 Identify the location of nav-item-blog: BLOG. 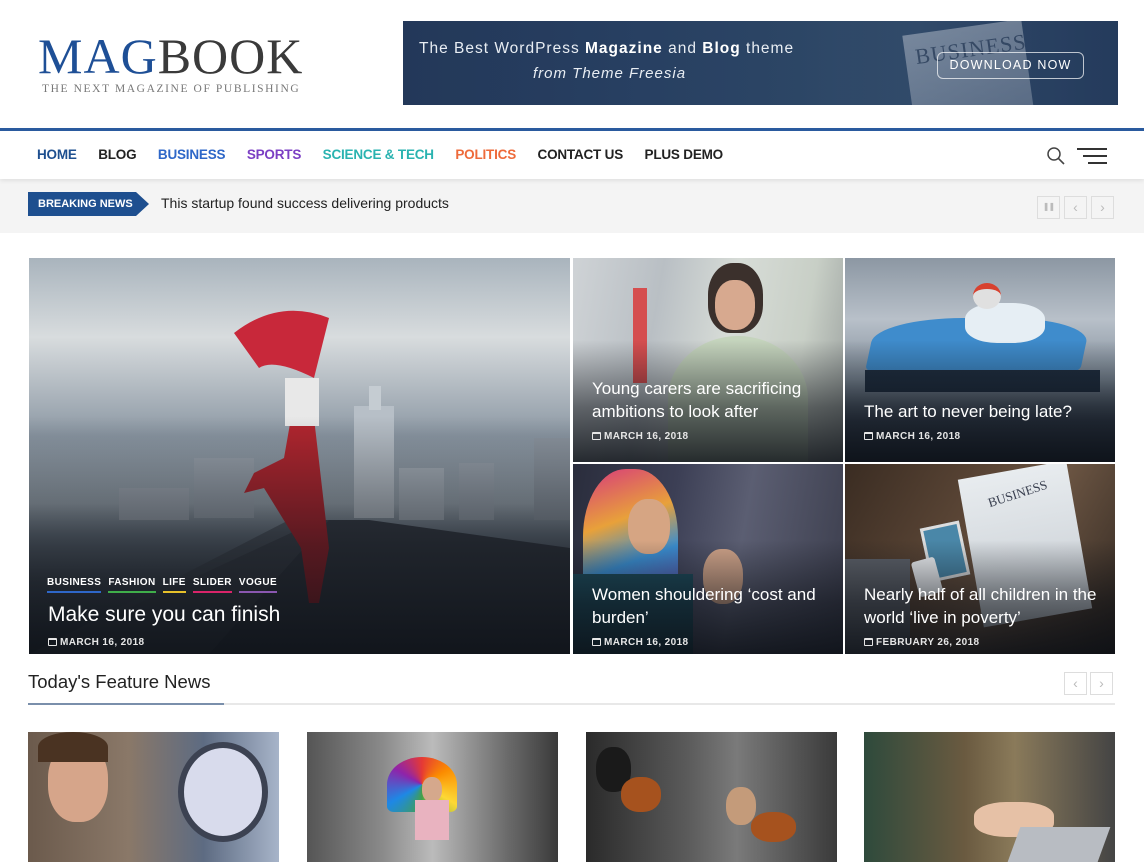
(117, 154).